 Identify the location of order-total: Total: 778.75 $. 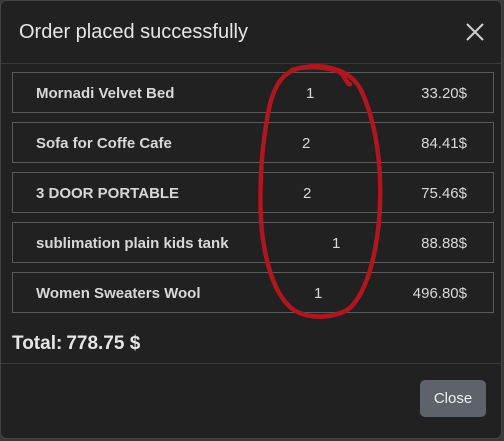
(76, 344).